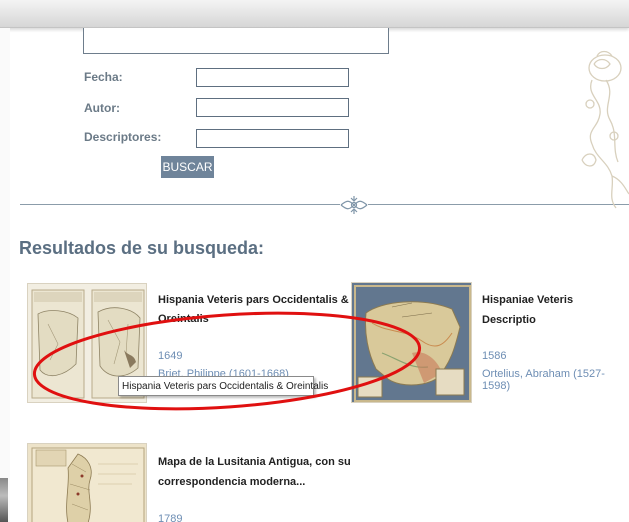  I want to click on results-heading: Resultados de su busqueda:, so click(142, 248).